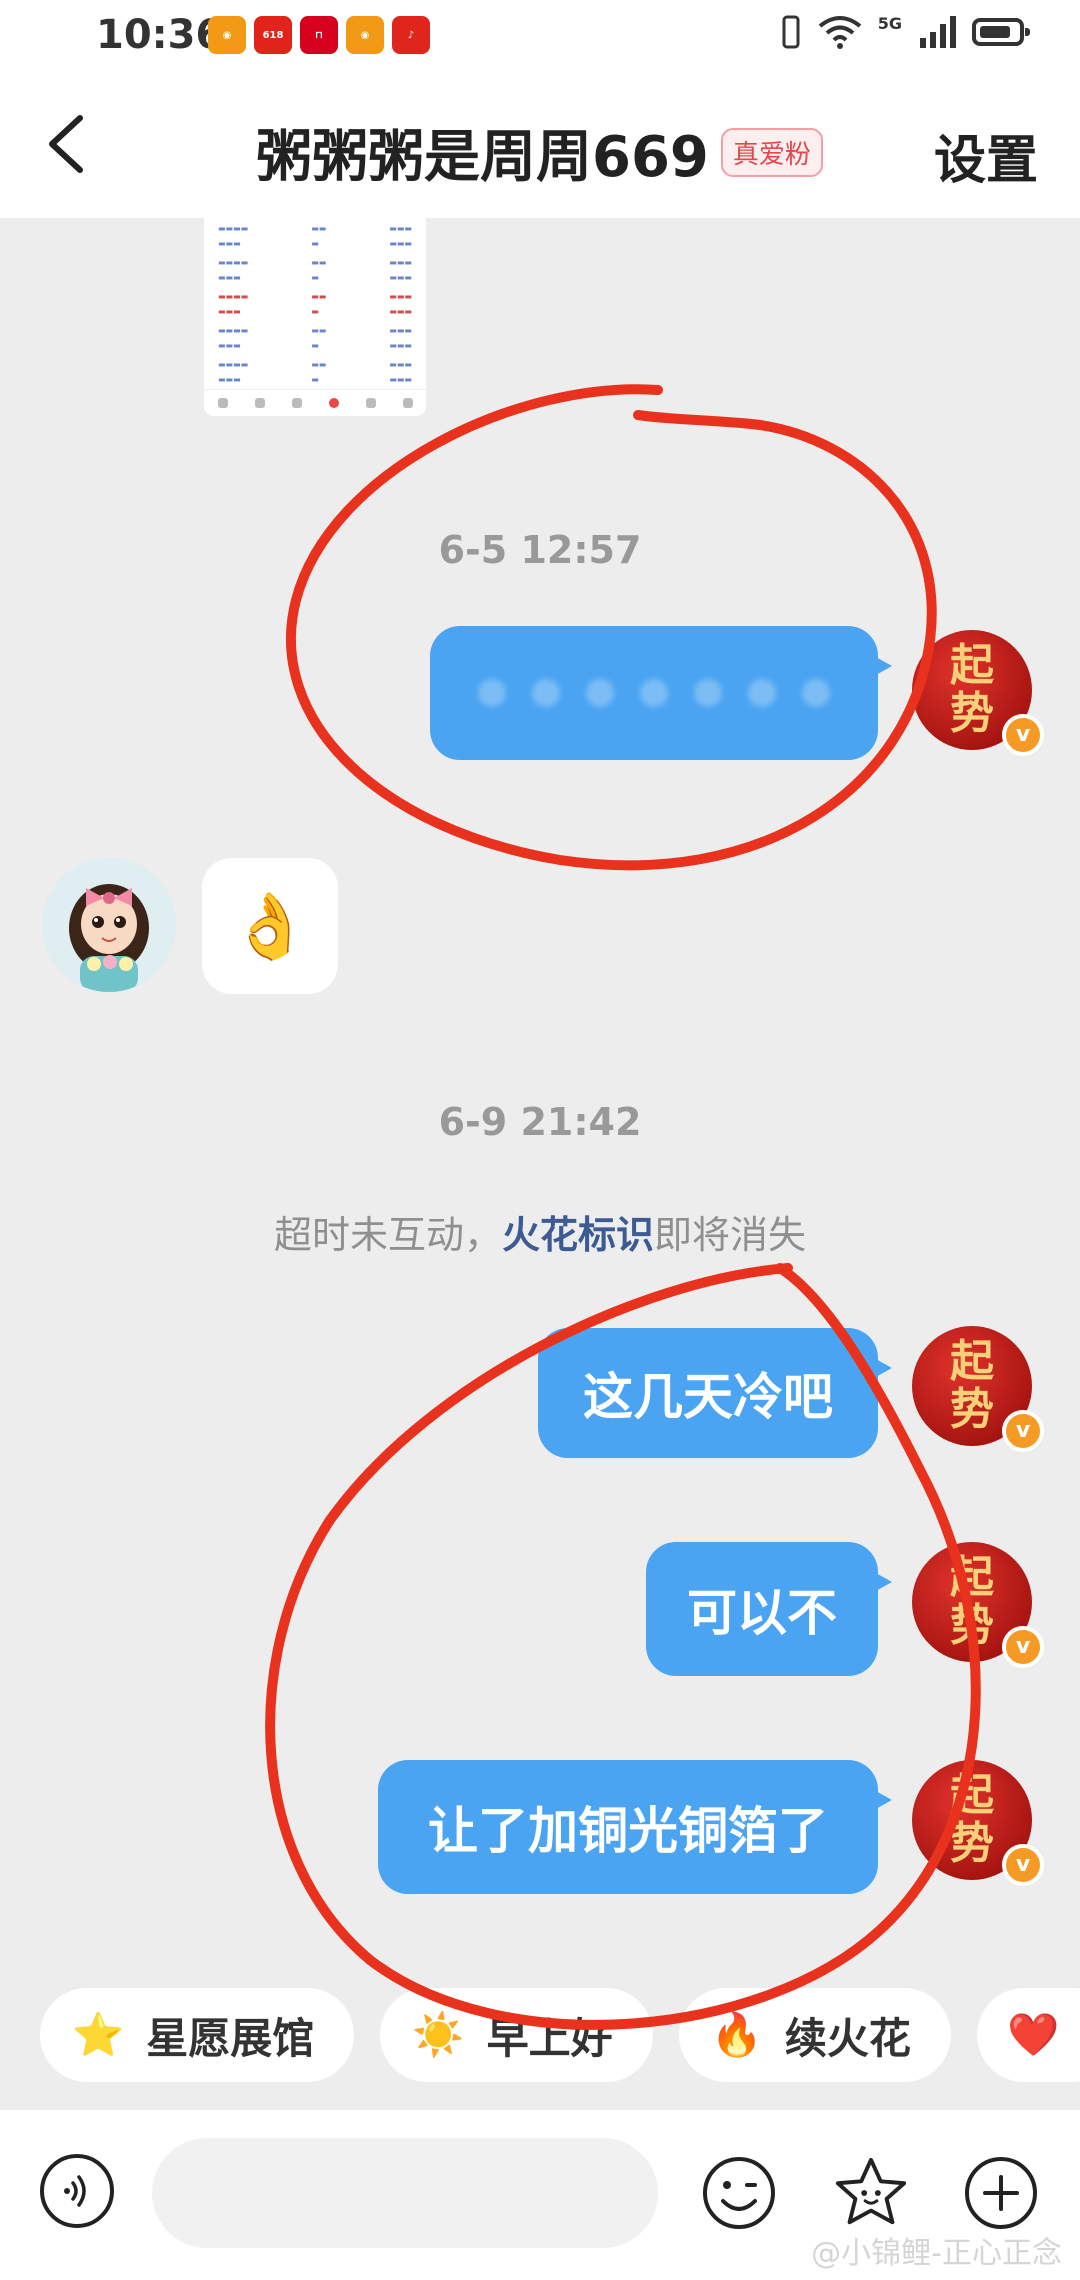  I want to click on spark-expiry-notice: 超时未互动，火花标识即将消失, so click(540, 1231).